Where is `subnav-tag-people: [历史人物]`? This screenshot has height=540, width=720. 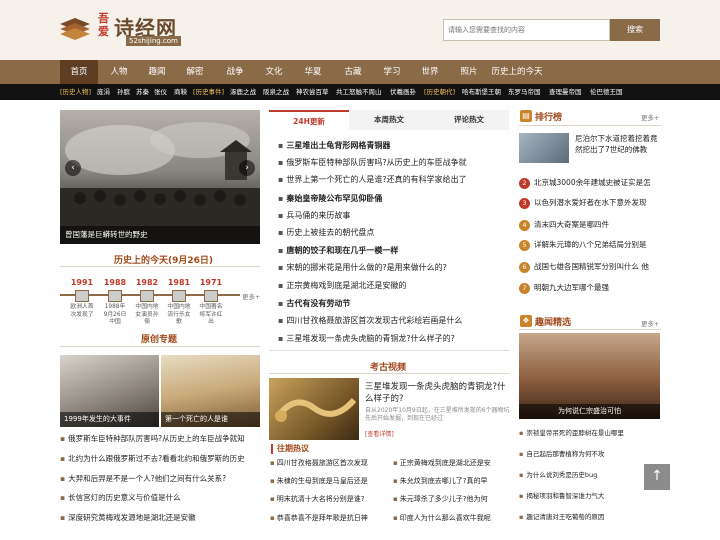
subnav-tag-people: [历史人物] is located at coordinates (75, 92).